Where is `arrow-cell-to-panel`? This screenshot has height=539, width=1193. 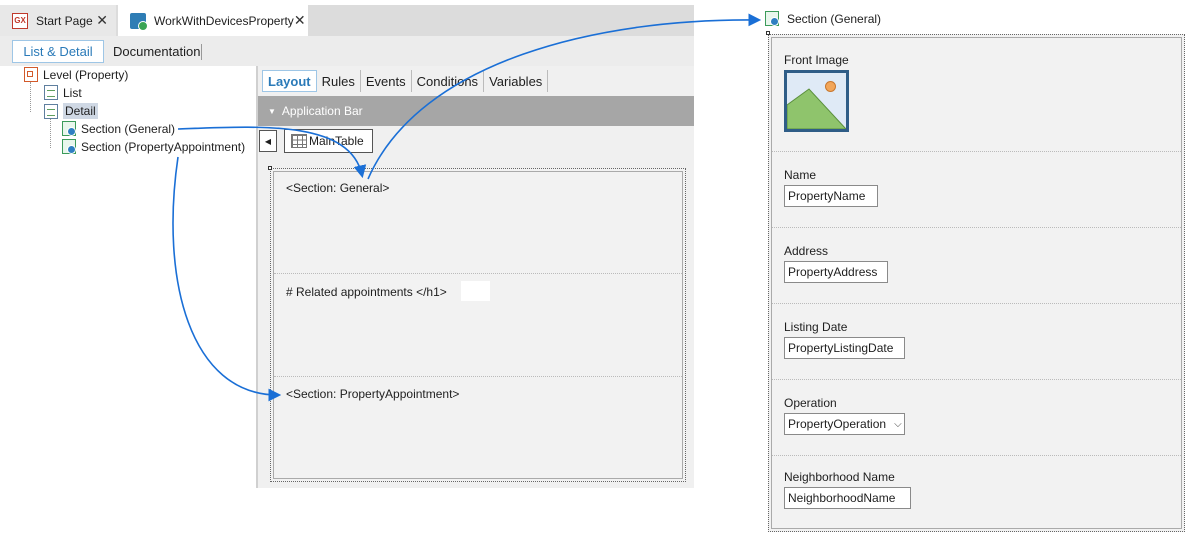
arrow-cell-to-panel is located at coordinates (564, 96).